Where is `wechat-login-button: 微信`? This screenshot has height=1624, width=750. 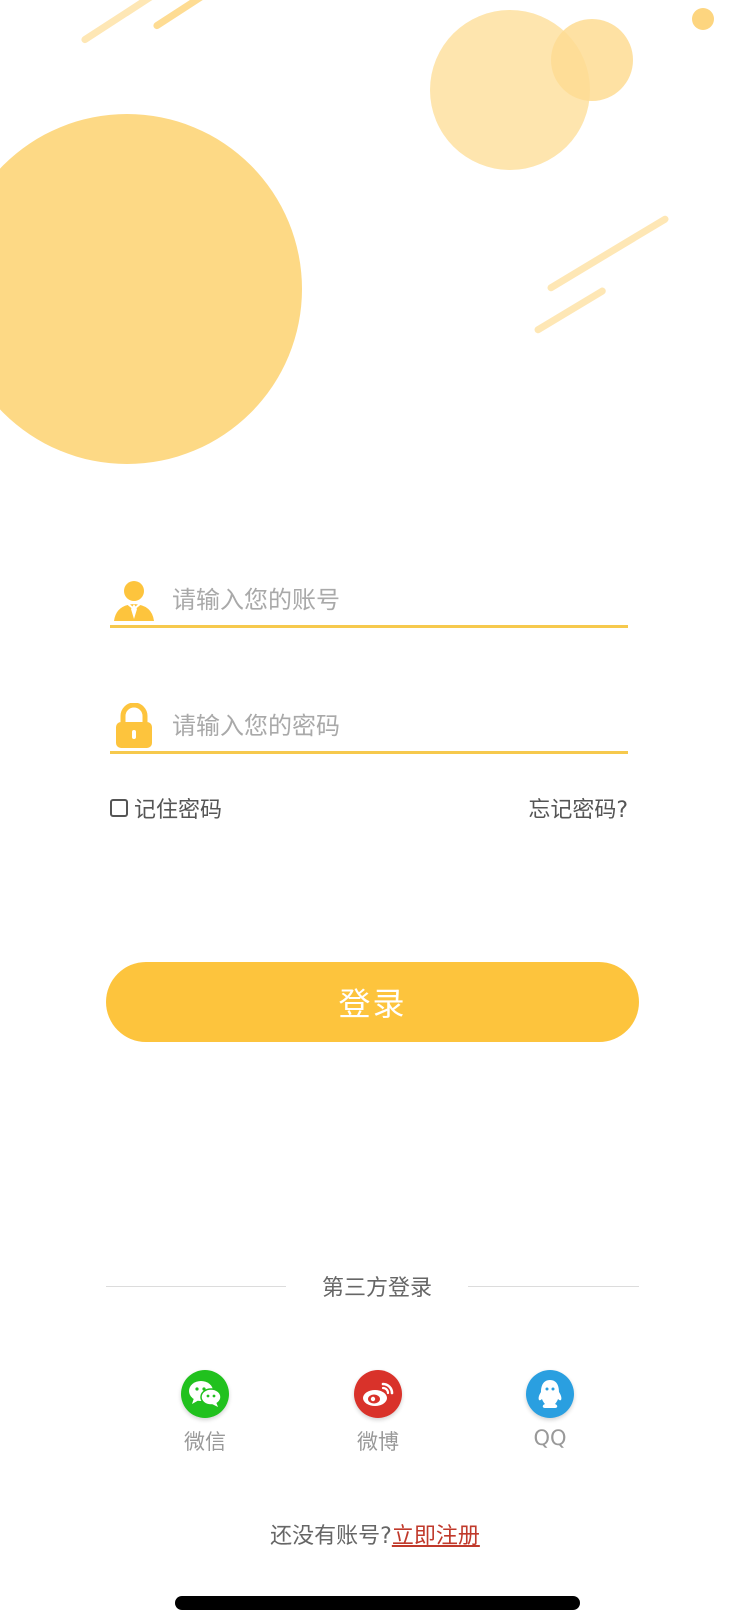 wechat-login-button: 微信 is located at coordinates (205, 1413).